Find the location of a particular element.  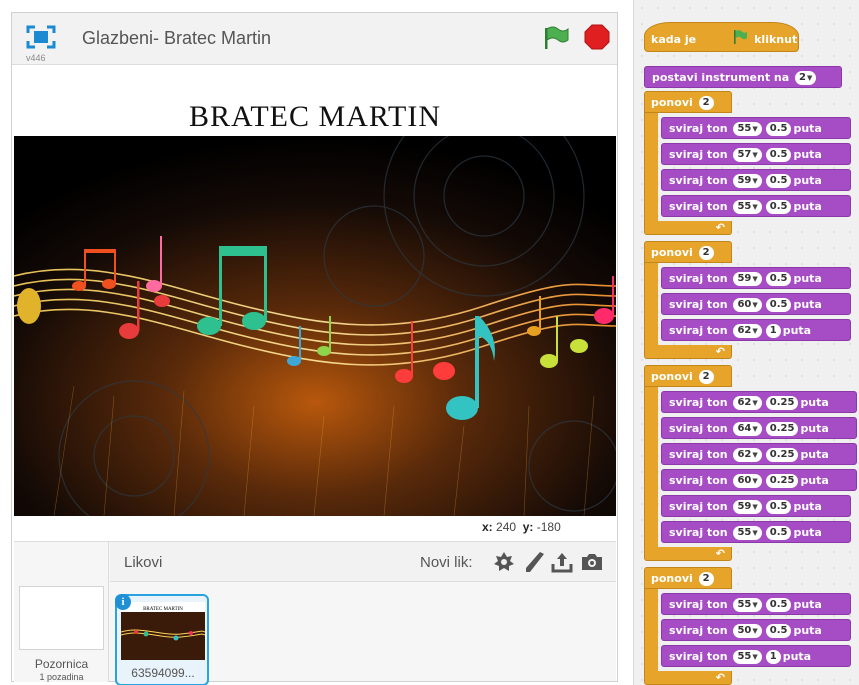

repeat-block-end: ↶ is located at coordinates (688, 228).